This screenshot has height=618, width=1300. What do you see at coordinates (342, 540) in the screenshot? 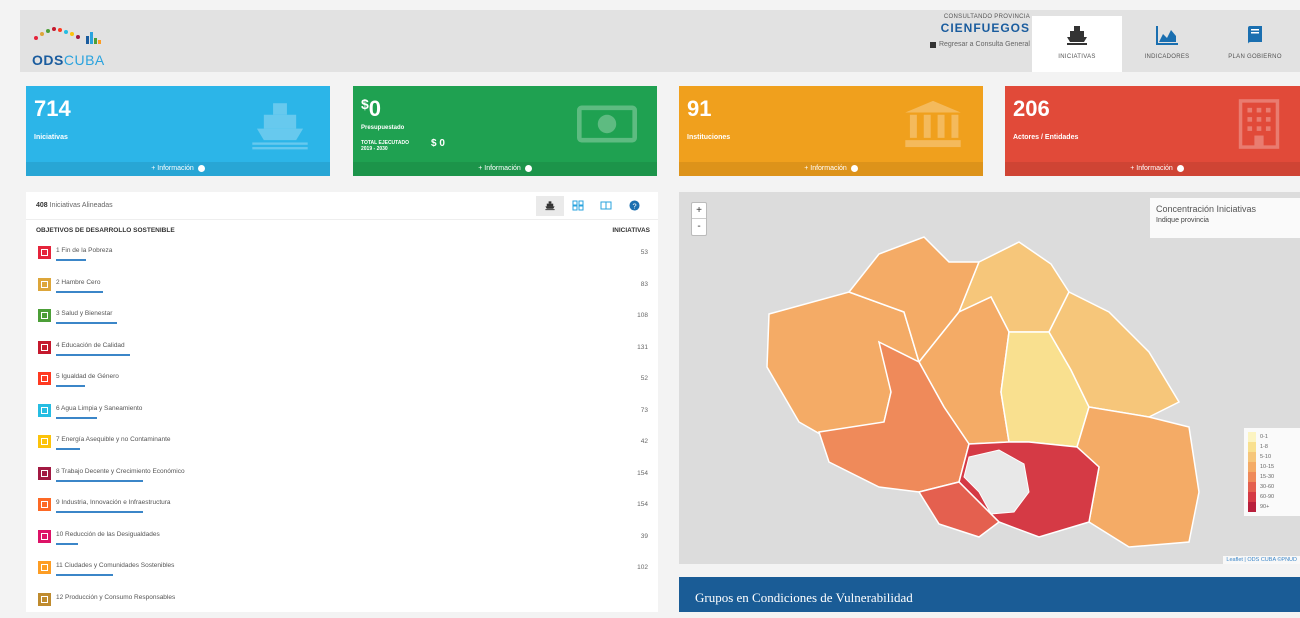
I see `ods-row: 10 Reducción de las Desigualdades 39` at bounding box center [342, 540].